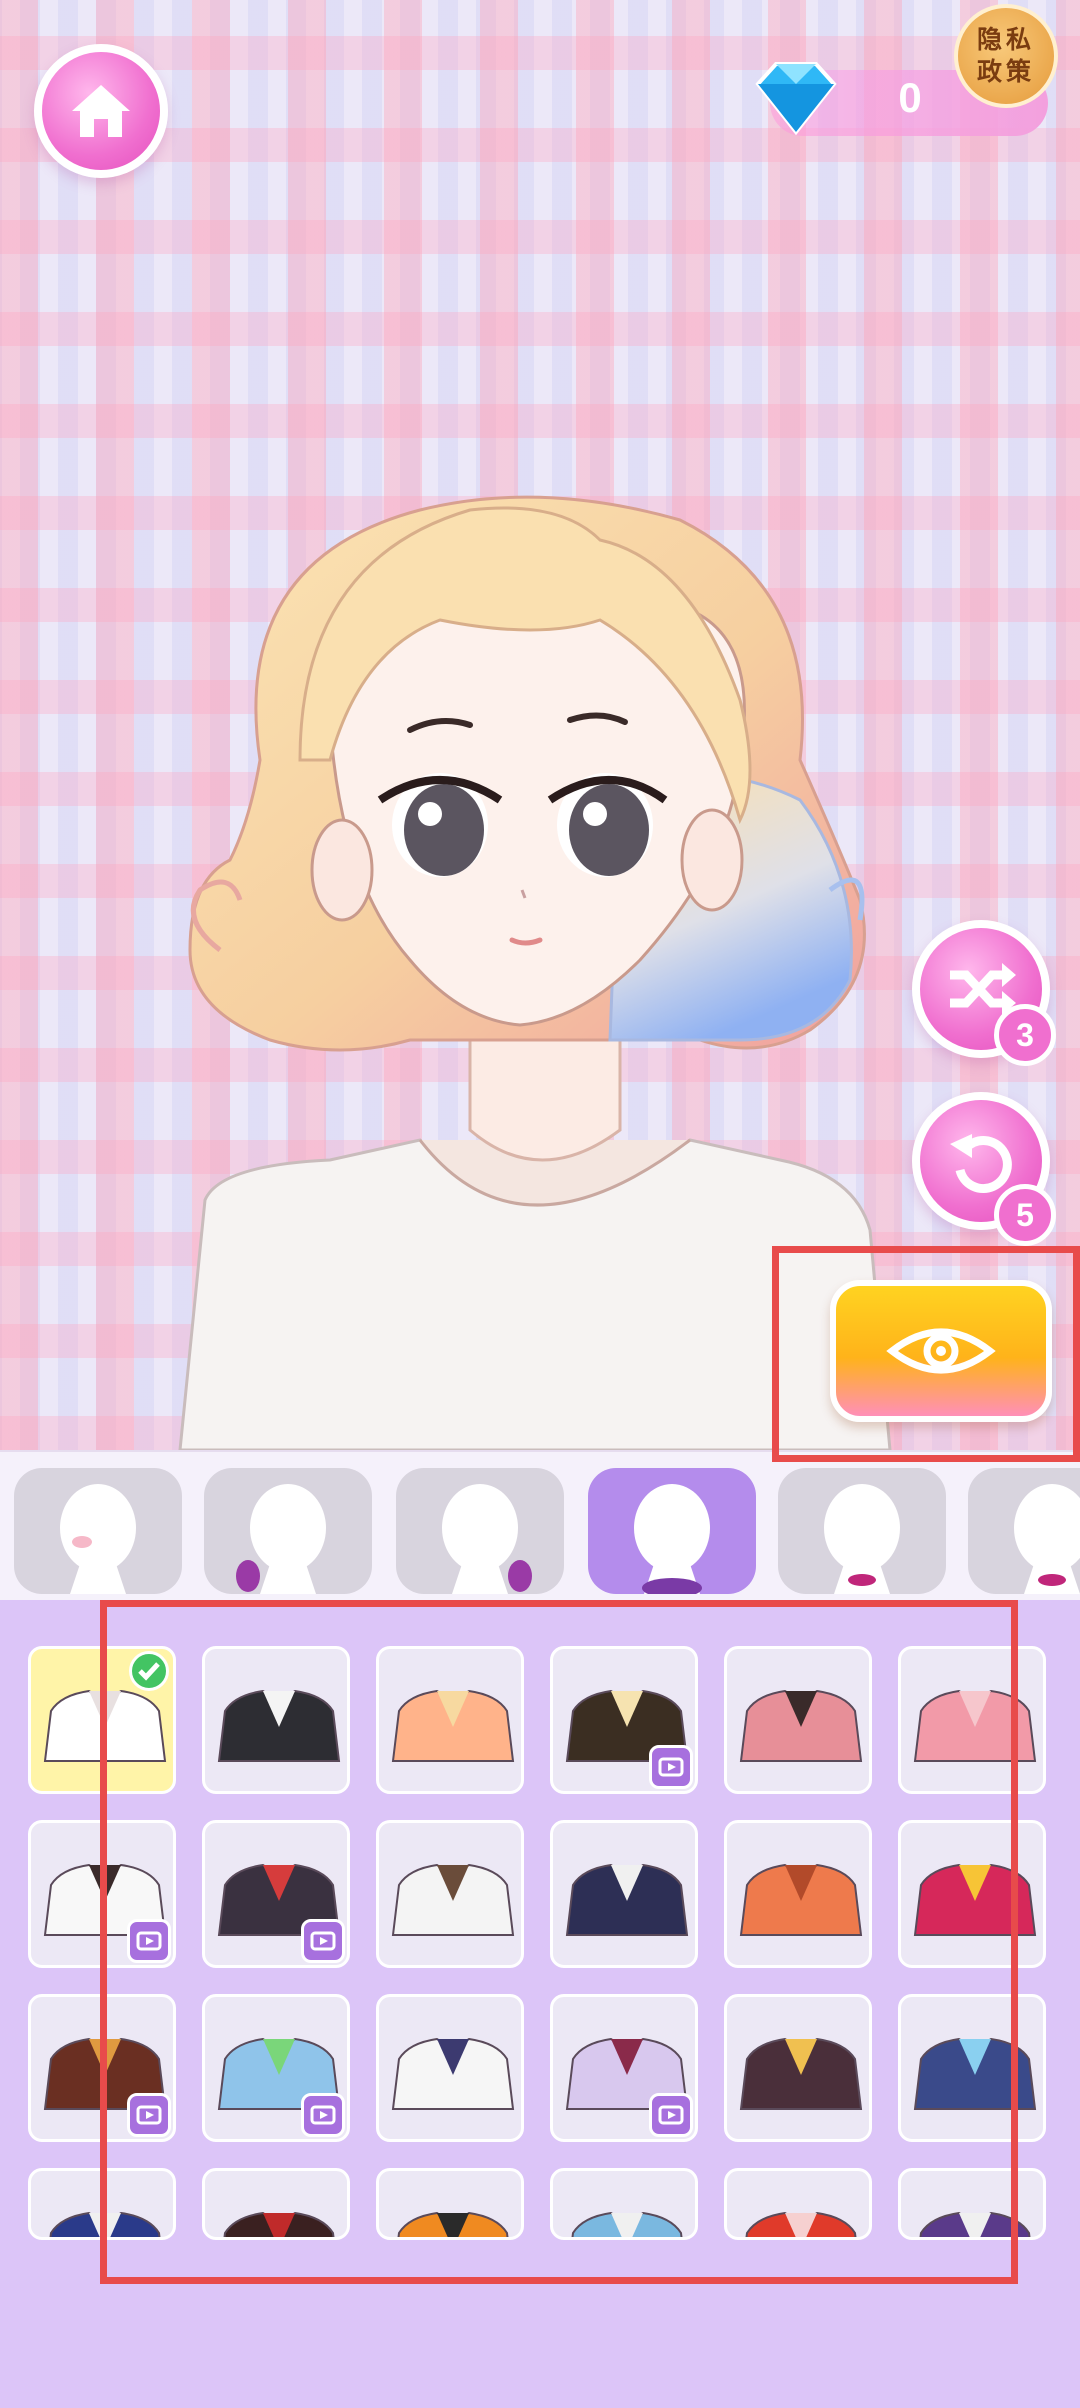 The image size is (1080, 2408). Describe the element at coordinates (1047, 1539) in the screenshot. I see `brooch-silhouette-icon` at that location.